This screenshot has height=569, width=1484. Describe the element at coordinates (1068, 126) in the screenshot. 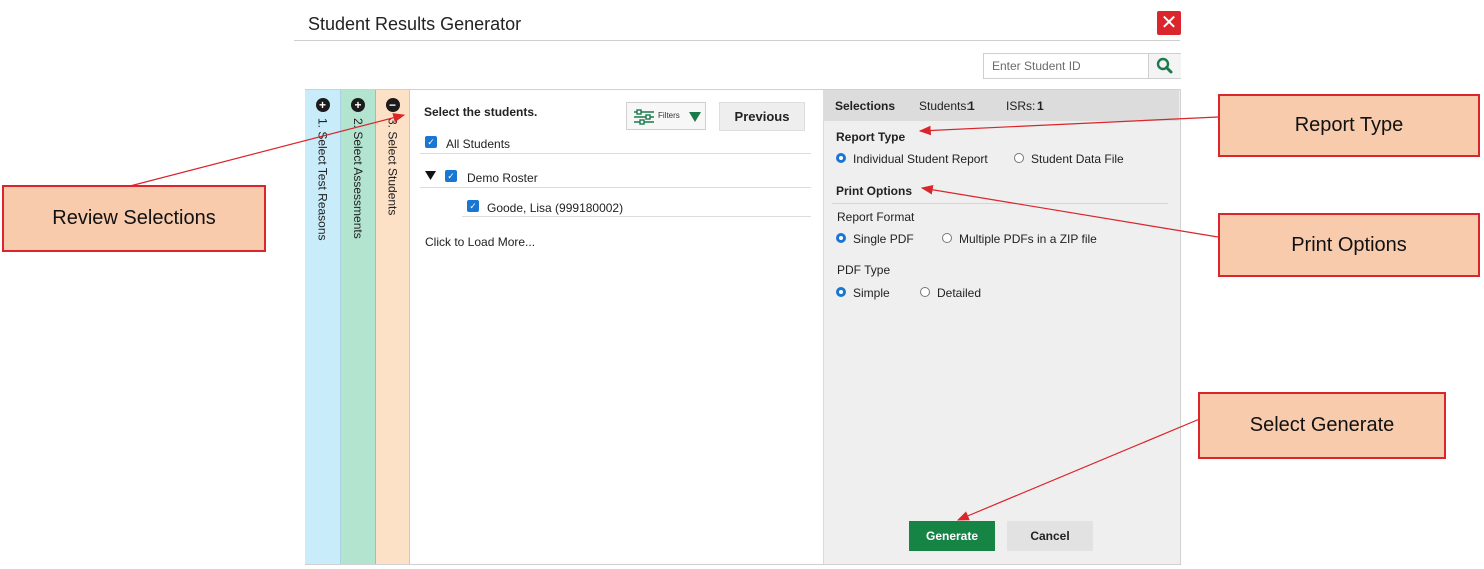

I see `arrow-report-type` at that location.